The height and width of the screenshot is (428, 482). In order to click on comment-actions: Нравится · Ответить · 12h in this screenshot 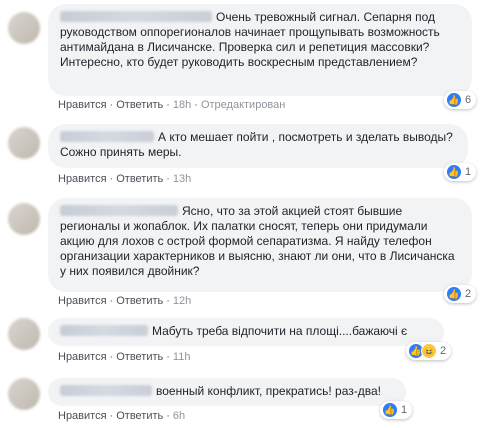, I will do `click(125, 301)`.